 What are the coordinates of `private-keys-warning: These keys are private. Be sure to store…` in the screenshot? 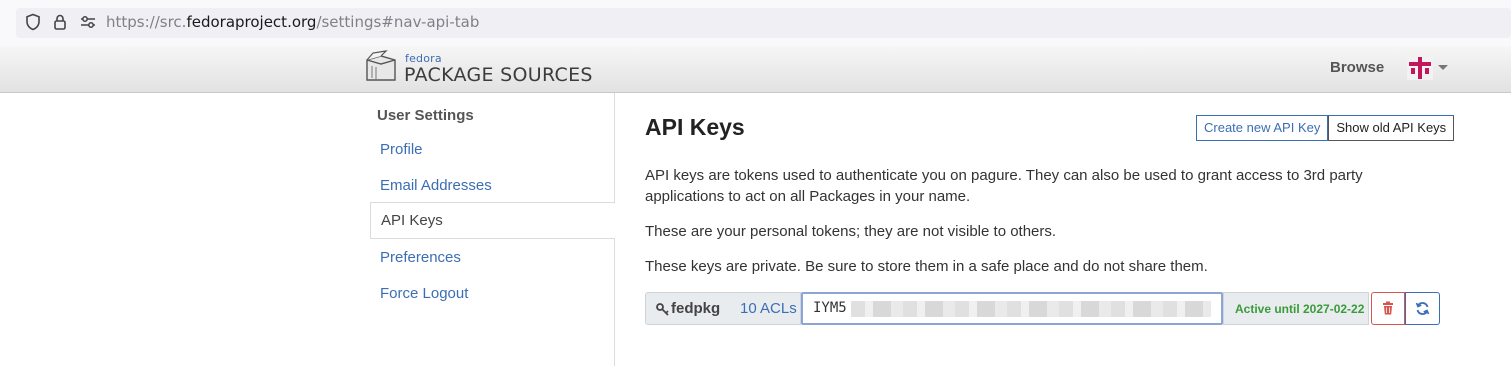 It's located at (926, 266).